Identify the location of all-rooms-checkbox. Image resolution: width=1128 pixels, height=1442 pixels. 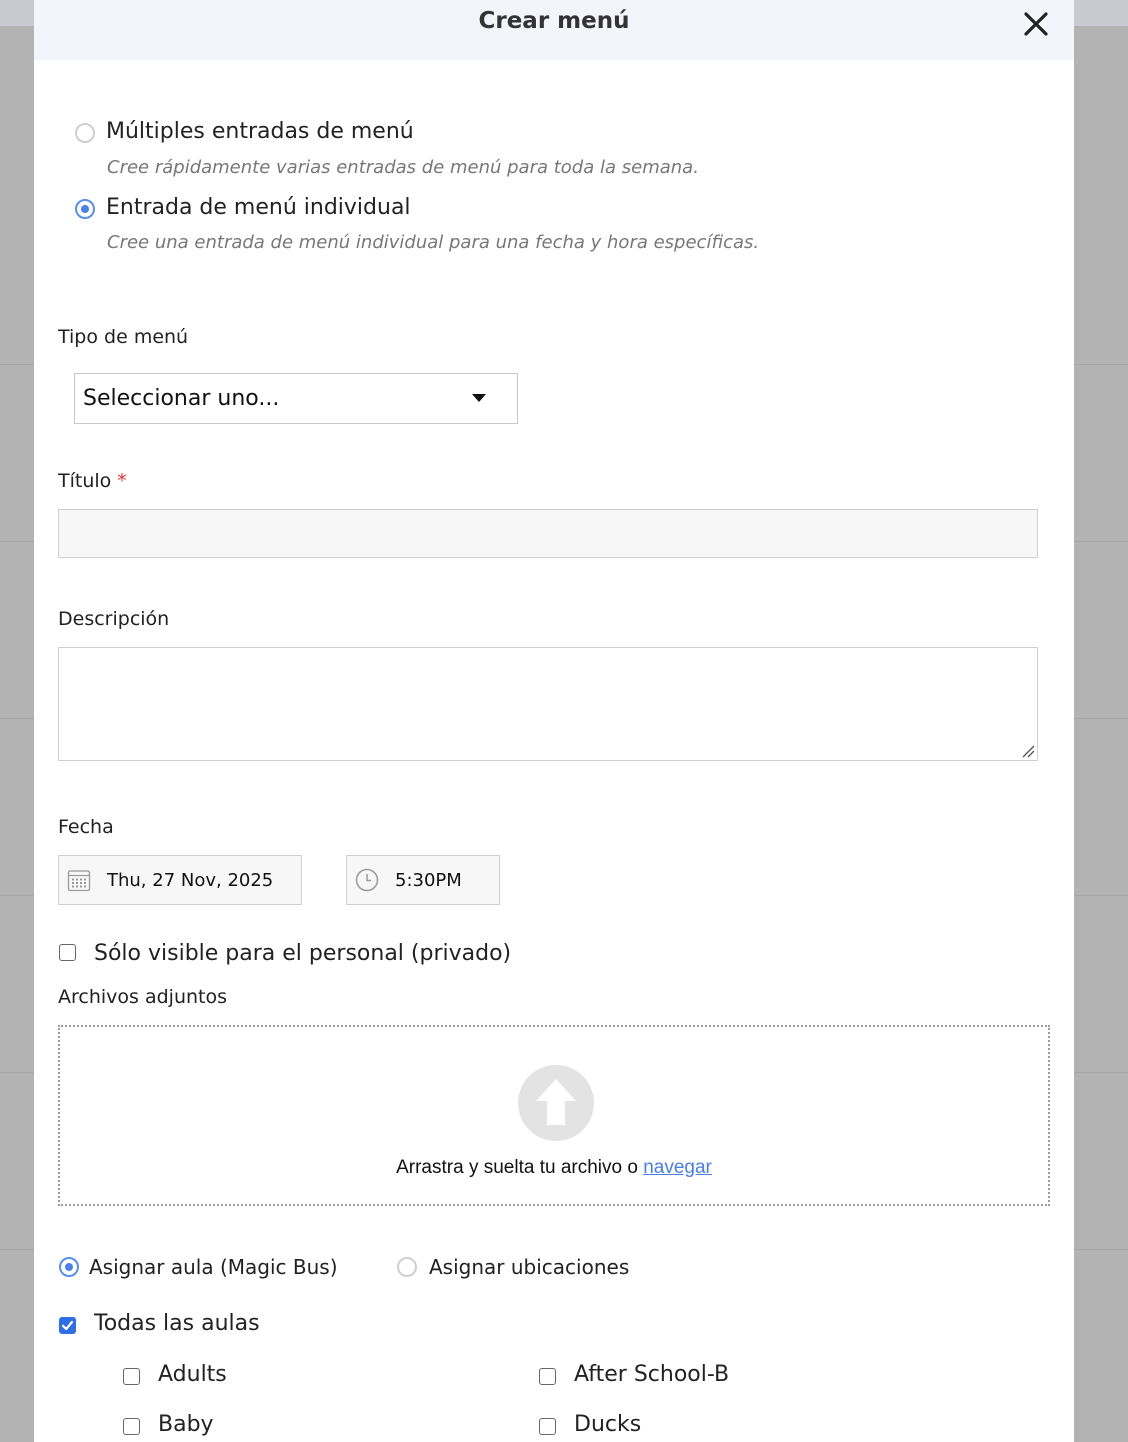
(67, 1325).